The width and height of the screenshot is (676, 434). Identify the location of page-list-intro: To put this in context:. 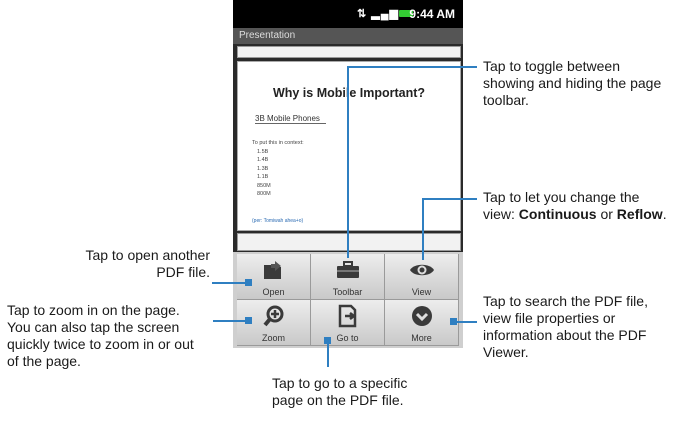
(278, 143).